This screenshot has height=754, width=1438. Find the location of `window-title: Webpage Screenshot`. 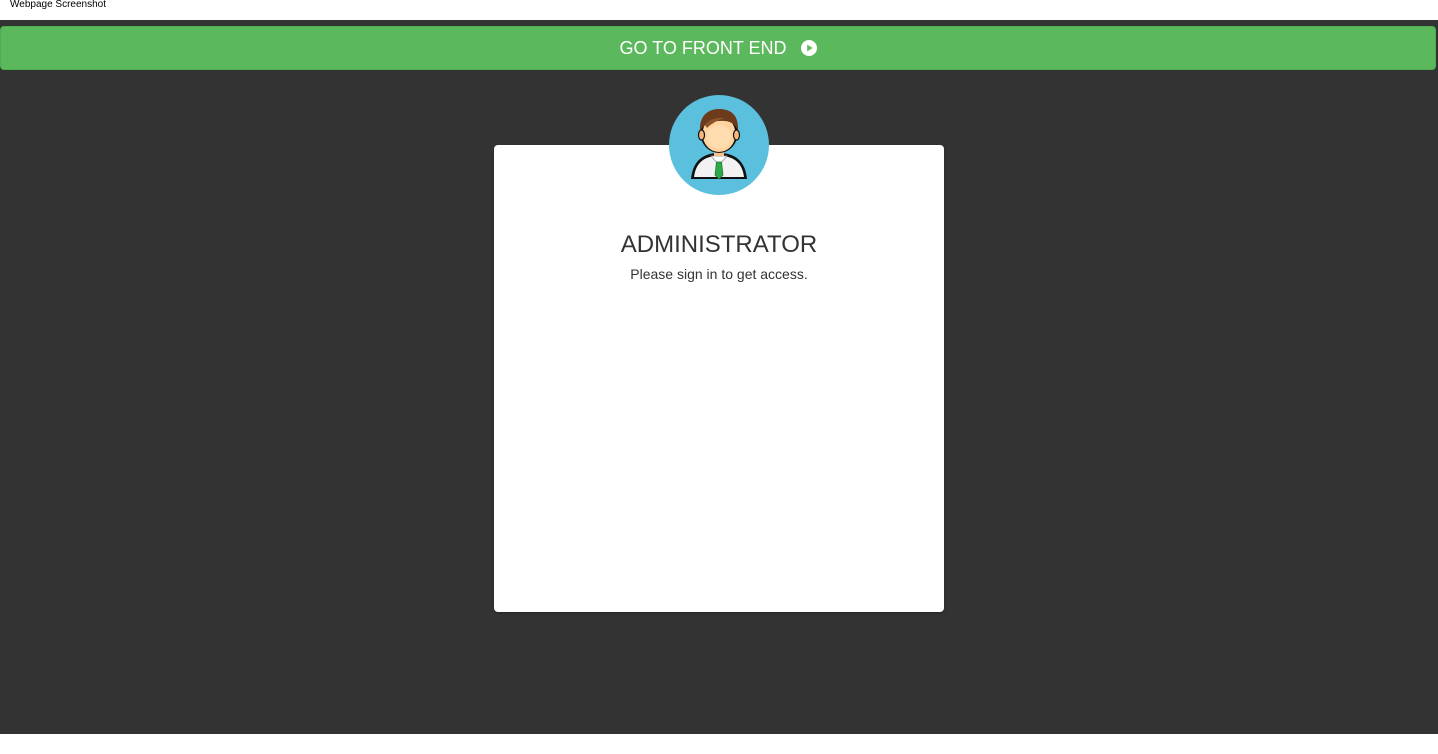

window-title: Webpage Screenshot is located at coordinates (58, 5).